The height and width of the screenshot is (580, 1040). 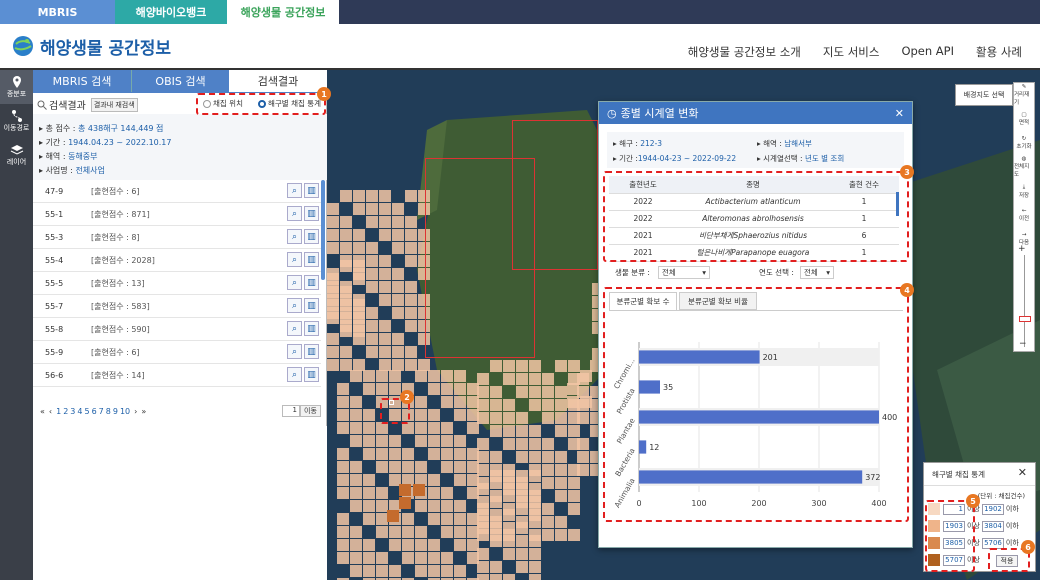 What do you see at coordinates (992, 509) in the screenshot?
I see `legend-max-input: 1902` at bounding box center [992, 509].